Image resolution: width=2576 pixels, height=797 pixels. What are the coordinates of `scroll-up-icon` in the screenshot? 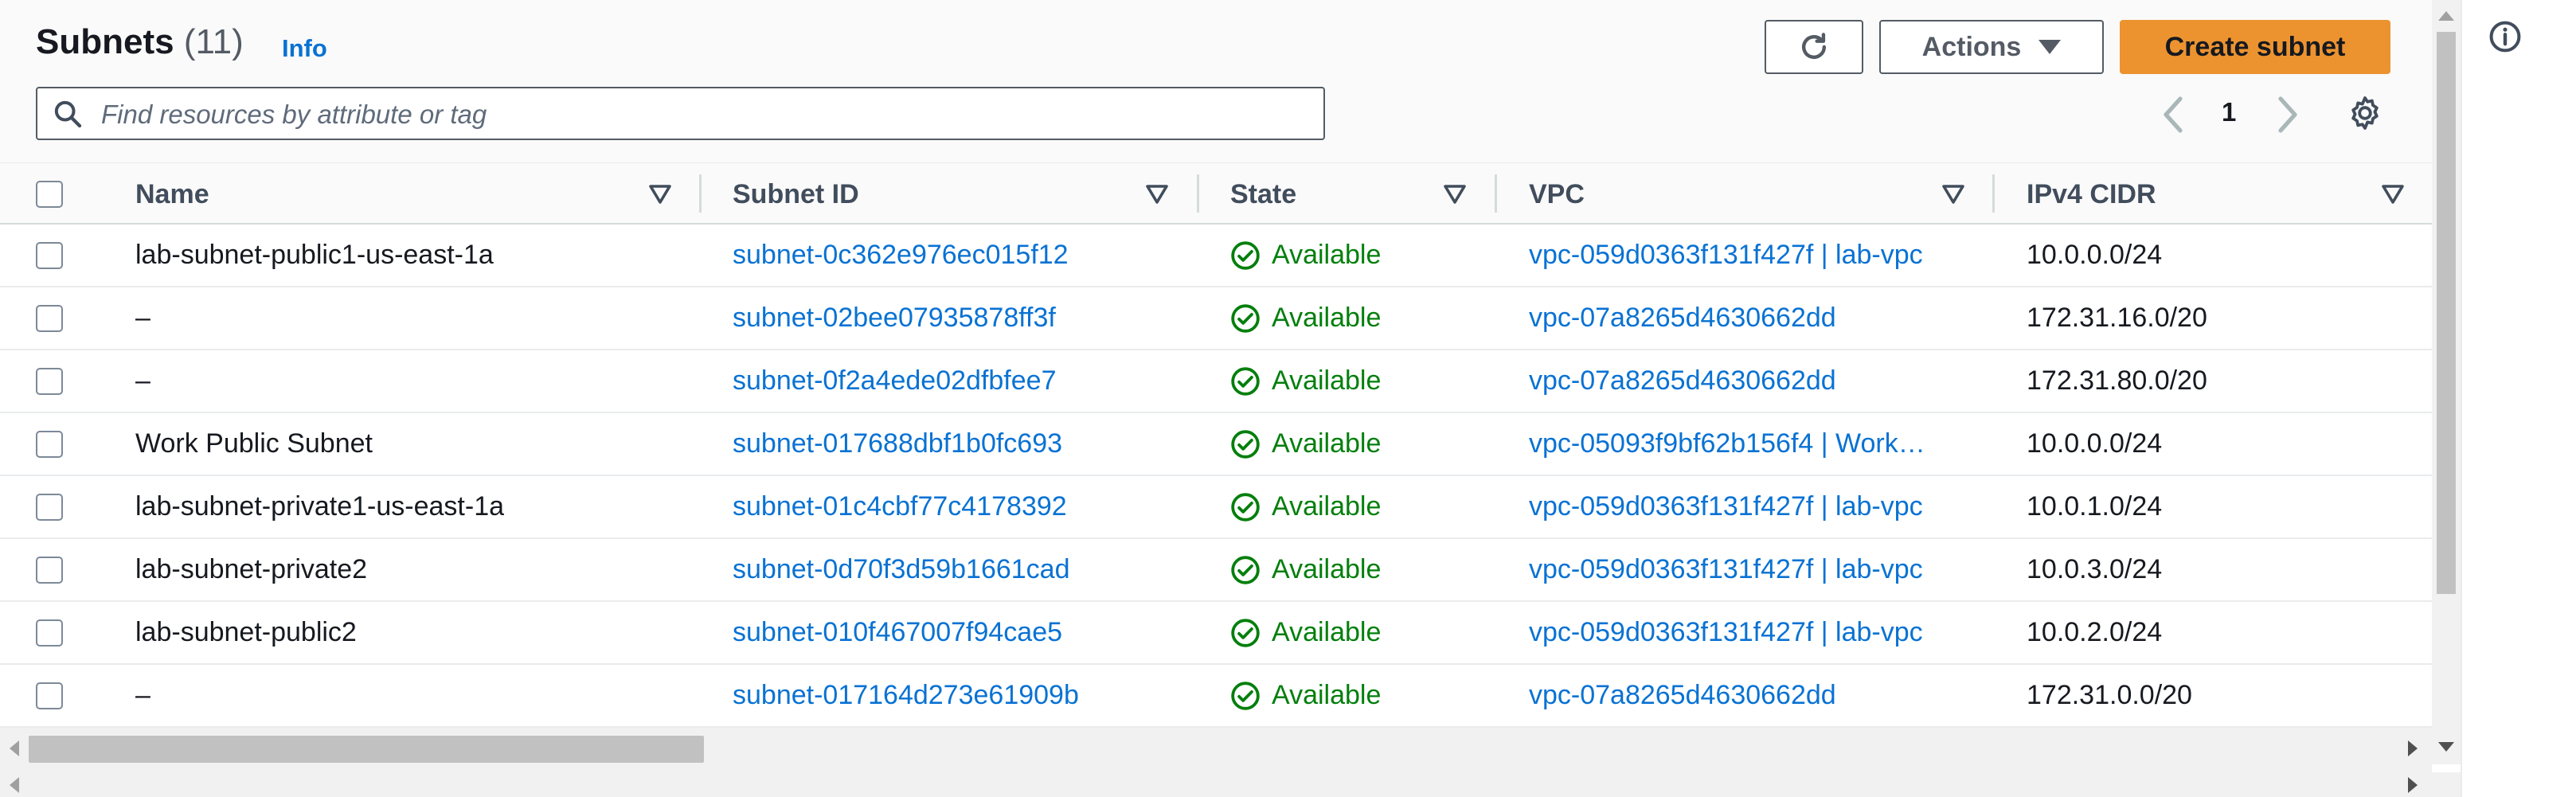 It's located at (2446, 16).